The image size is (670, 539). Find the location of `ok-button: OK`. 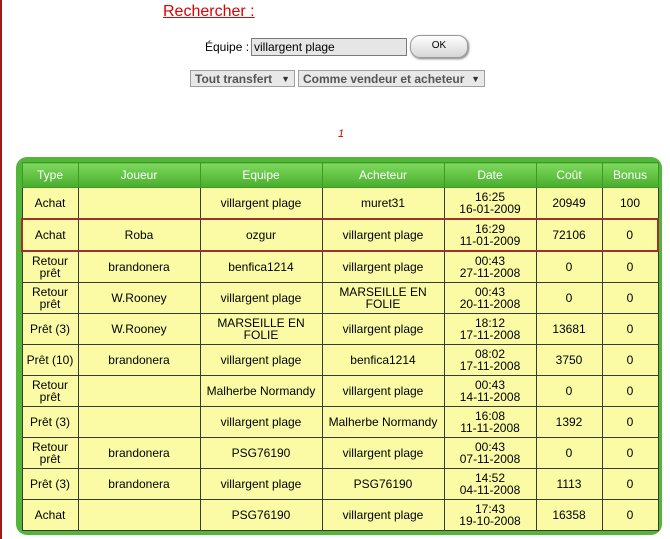

ok-button: OK is located at coordinates (439, 46).